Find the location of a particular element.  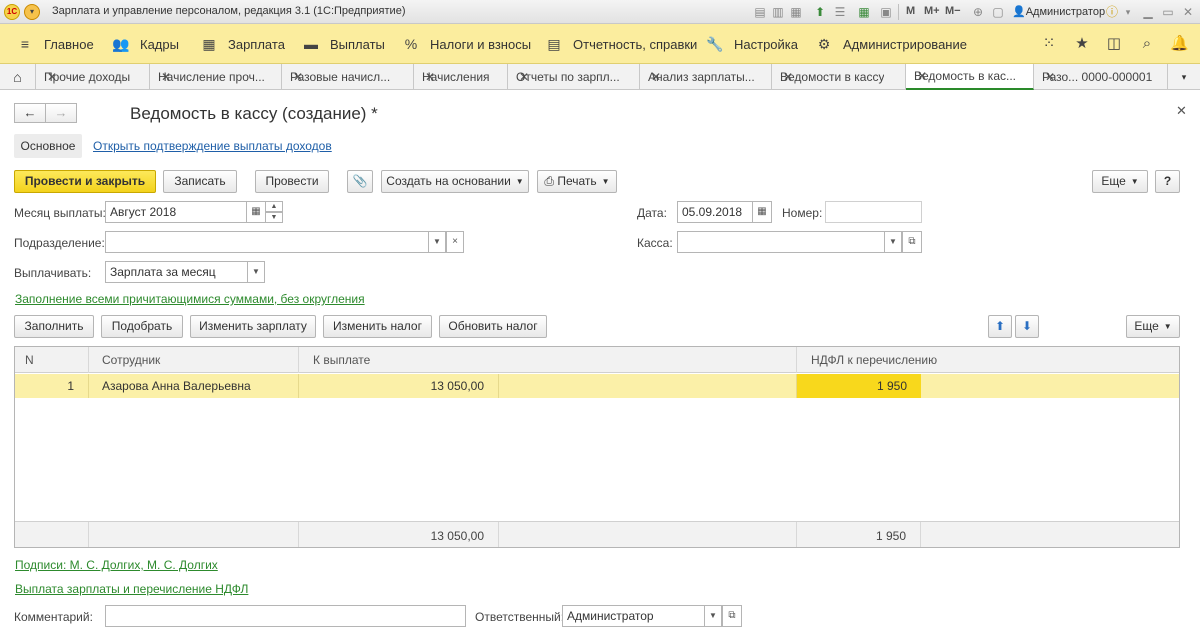

column-header-n: N is located at coordinates (52, 360).